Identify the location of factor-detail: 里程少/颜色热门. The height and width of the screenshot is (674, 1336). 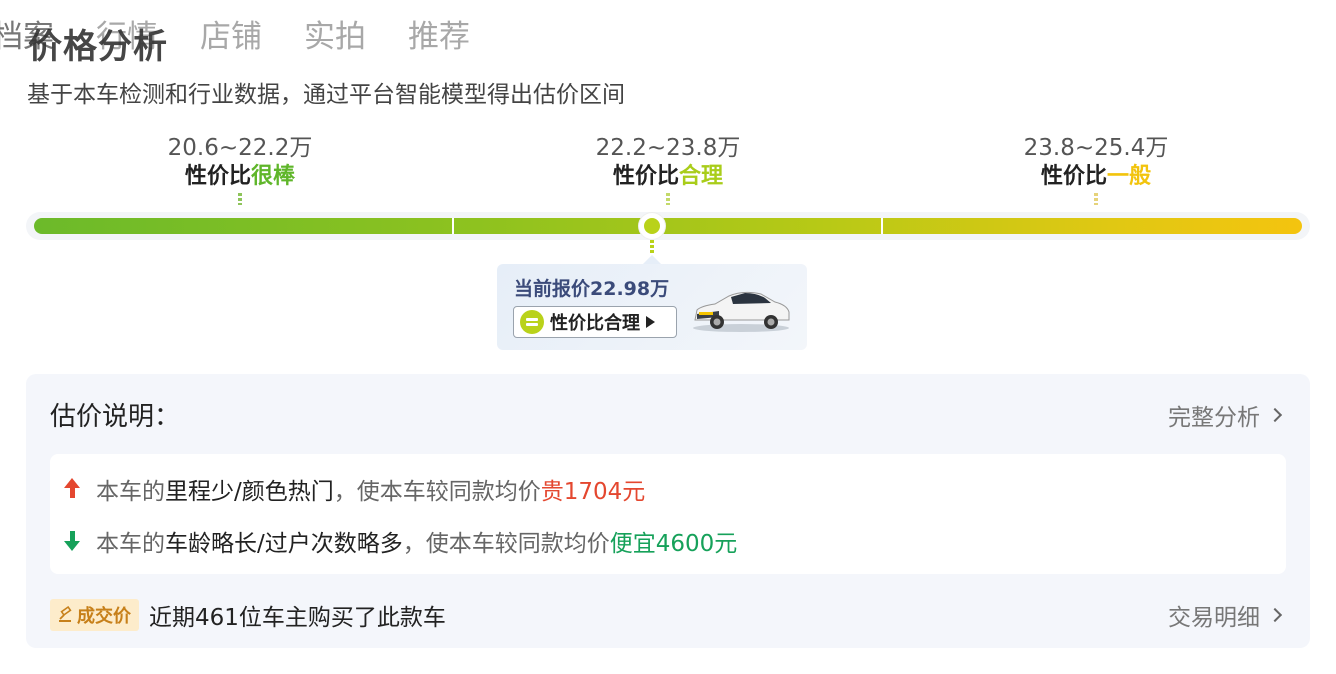
(249, 492).